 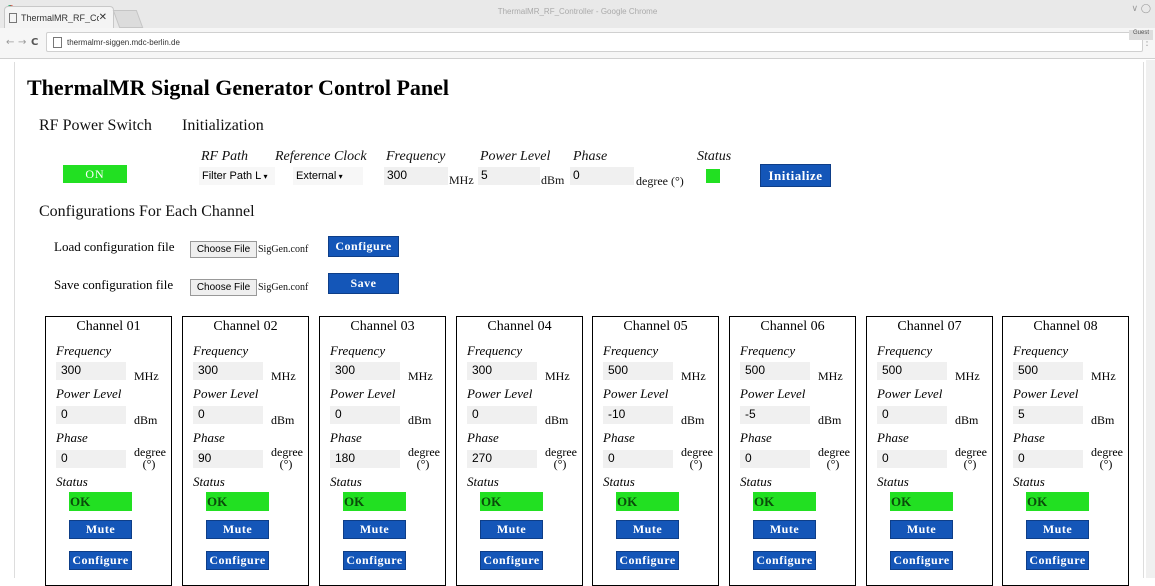 I want to click on window-controls: ∨ ◯, so click(x=1141, y=9).